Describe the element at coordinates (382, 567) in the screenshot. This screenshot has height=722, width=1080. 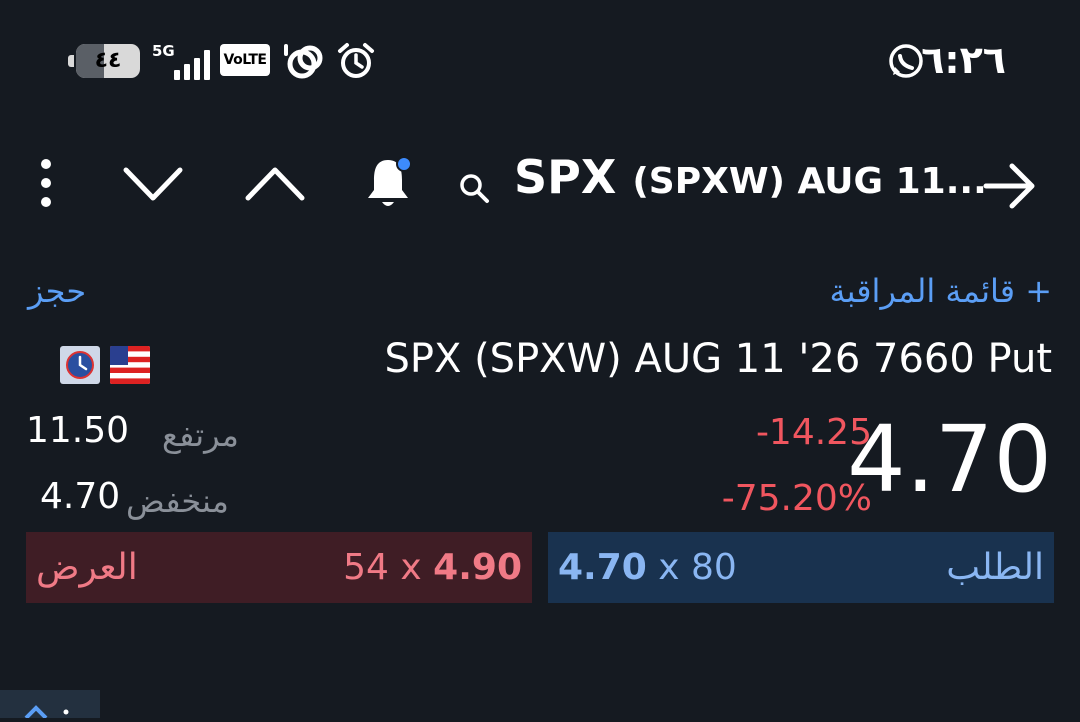
I see `ask-size: 54 x` at that location.